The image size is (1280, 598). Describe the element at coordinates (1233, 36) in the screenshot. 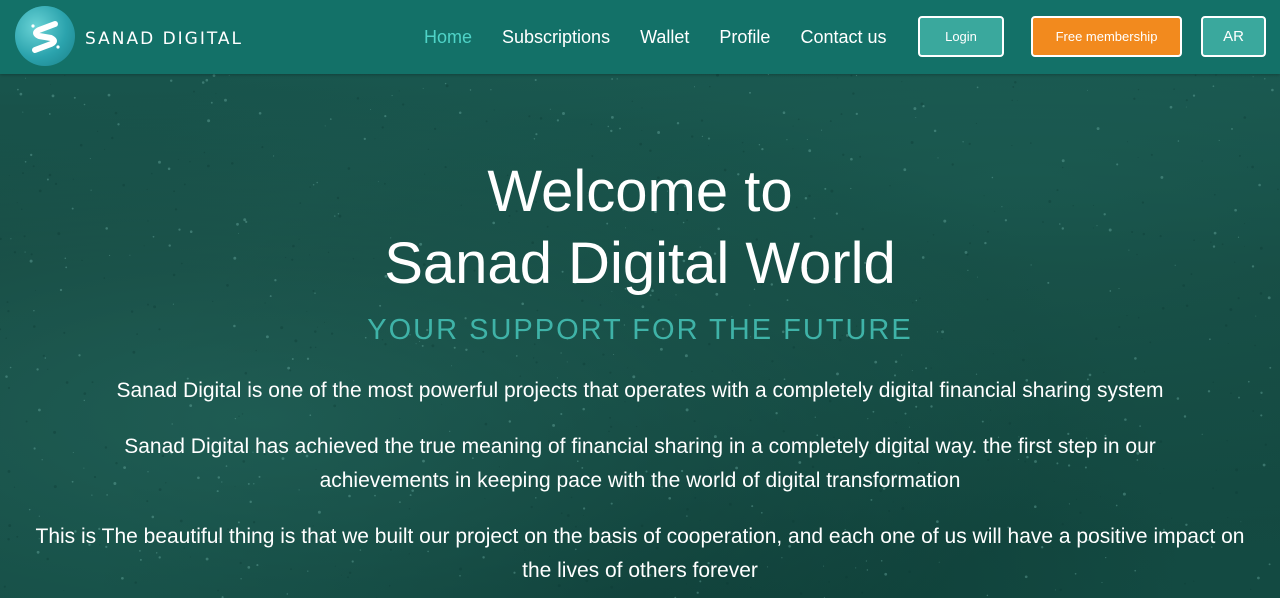

I see `language-toggle-button: AR` at that location.